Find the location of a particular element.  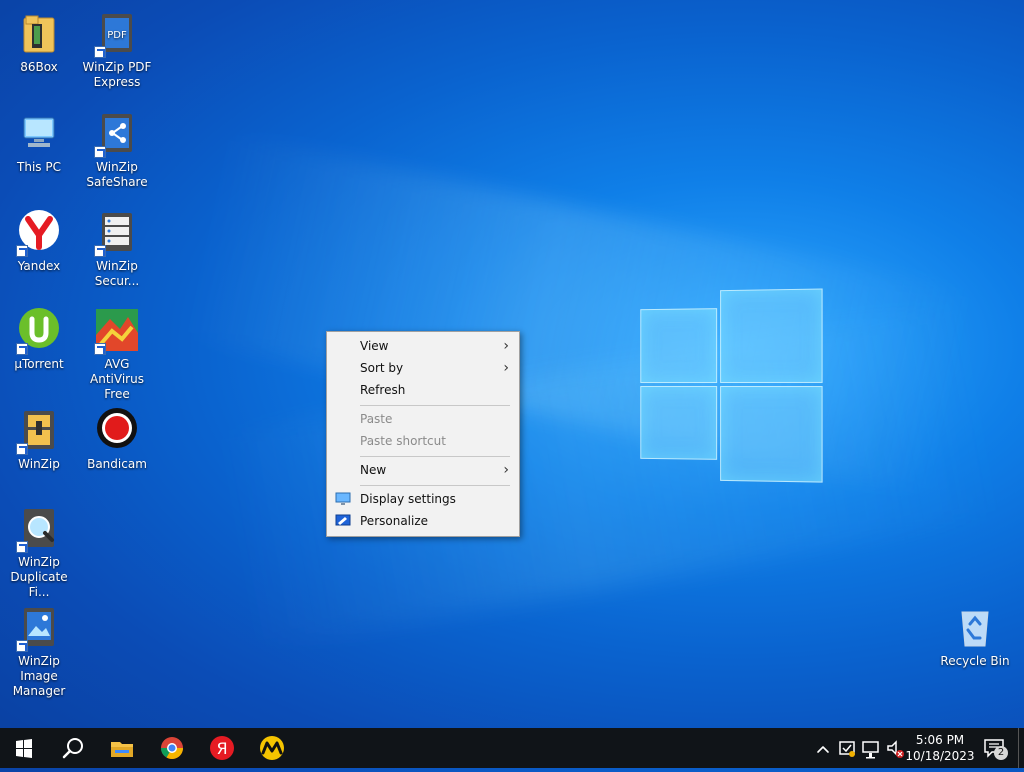

desktop-icon-winzip-safeshare: WinZip SafeShare is located at coordinates (117, 149).